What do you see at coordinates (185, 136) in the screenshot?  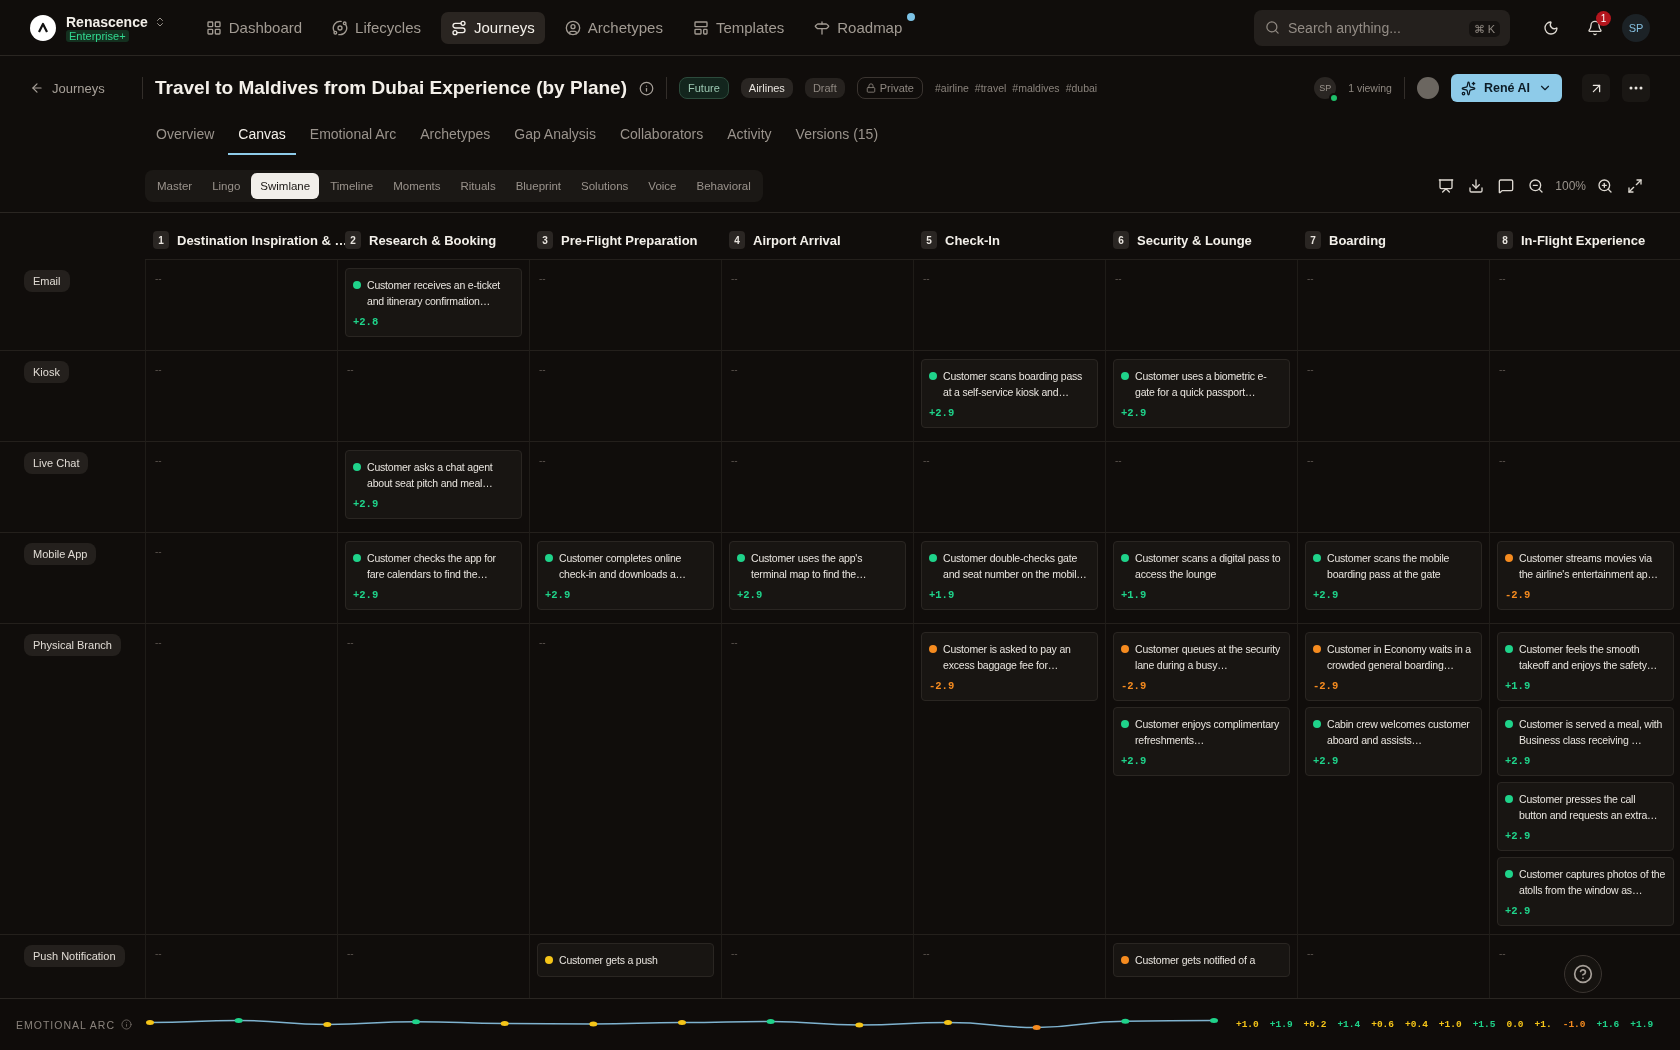 I see `tab: Overview` at bounding box center [185, 136].